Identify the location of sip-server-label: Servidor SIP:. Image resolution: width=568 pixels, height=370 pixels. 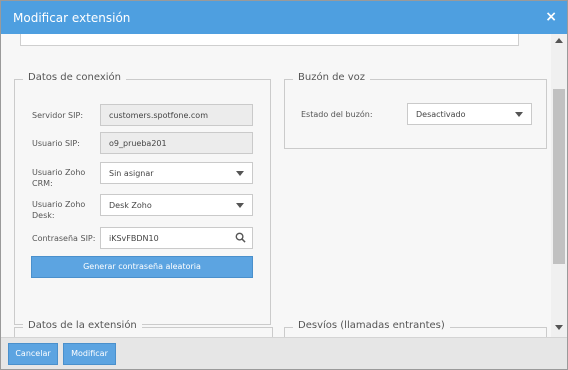
(58, 115).